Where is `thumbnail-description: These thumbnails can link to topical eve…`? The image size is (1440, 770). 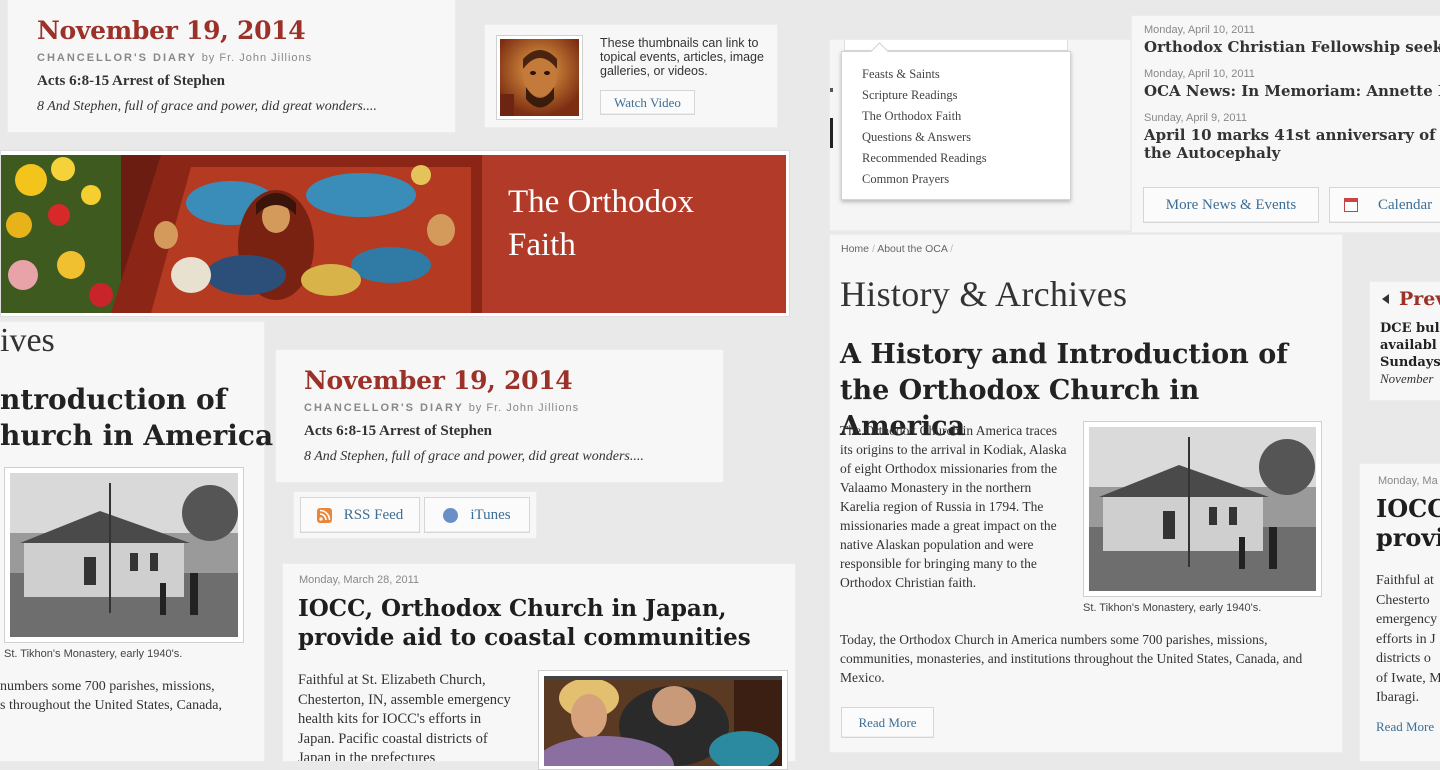
thumbnail-description: These thumbnails can link to topical eve… is located at coordinates (682, 57).